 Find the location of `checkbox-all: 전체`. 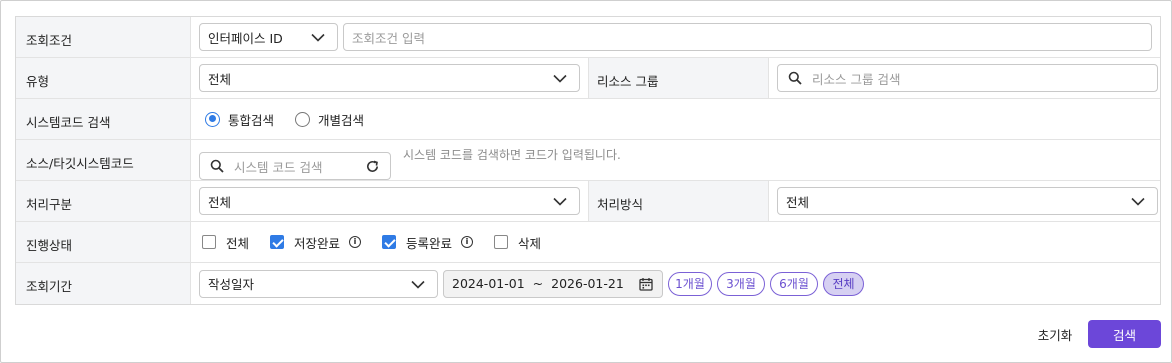

checkbox-all: 전체 is located at coordinates (225, 242).